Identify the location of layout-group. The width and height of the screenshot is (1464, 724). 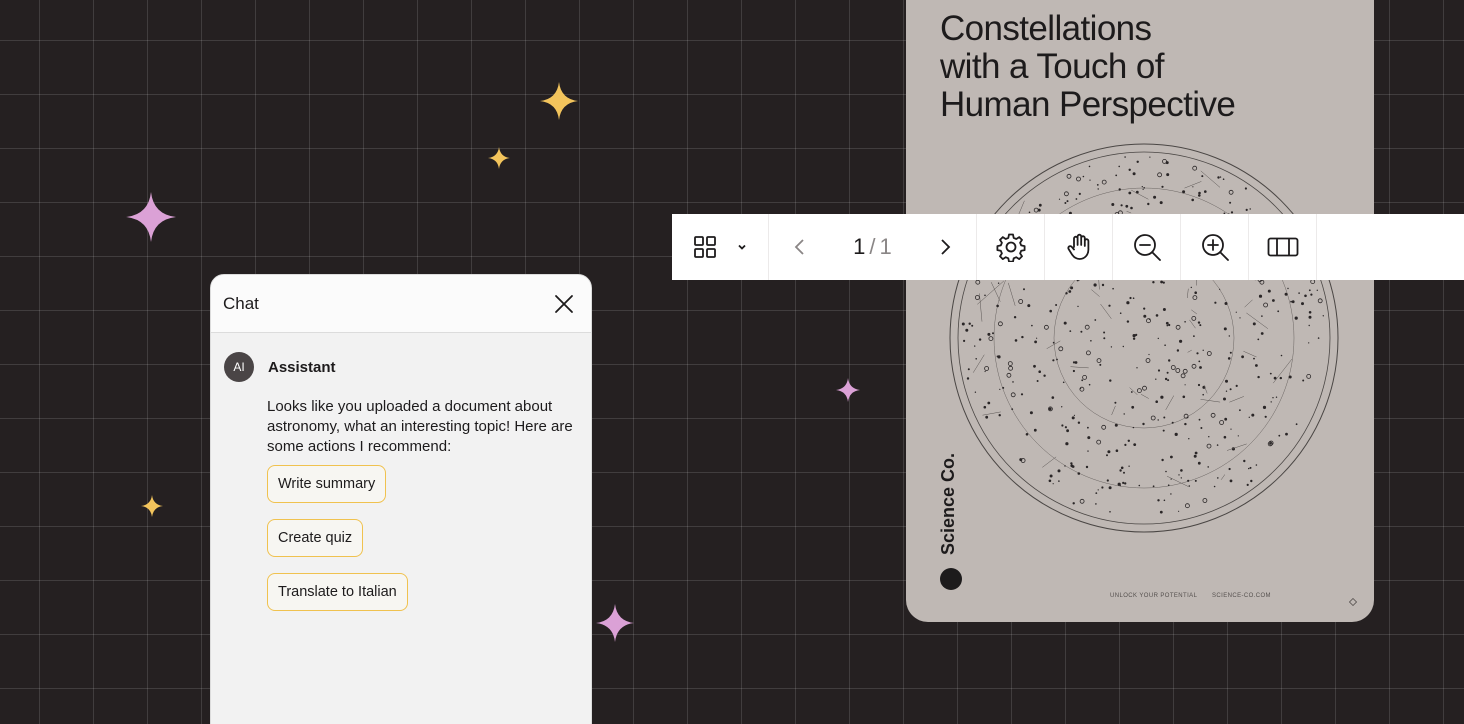
(1283, 247).